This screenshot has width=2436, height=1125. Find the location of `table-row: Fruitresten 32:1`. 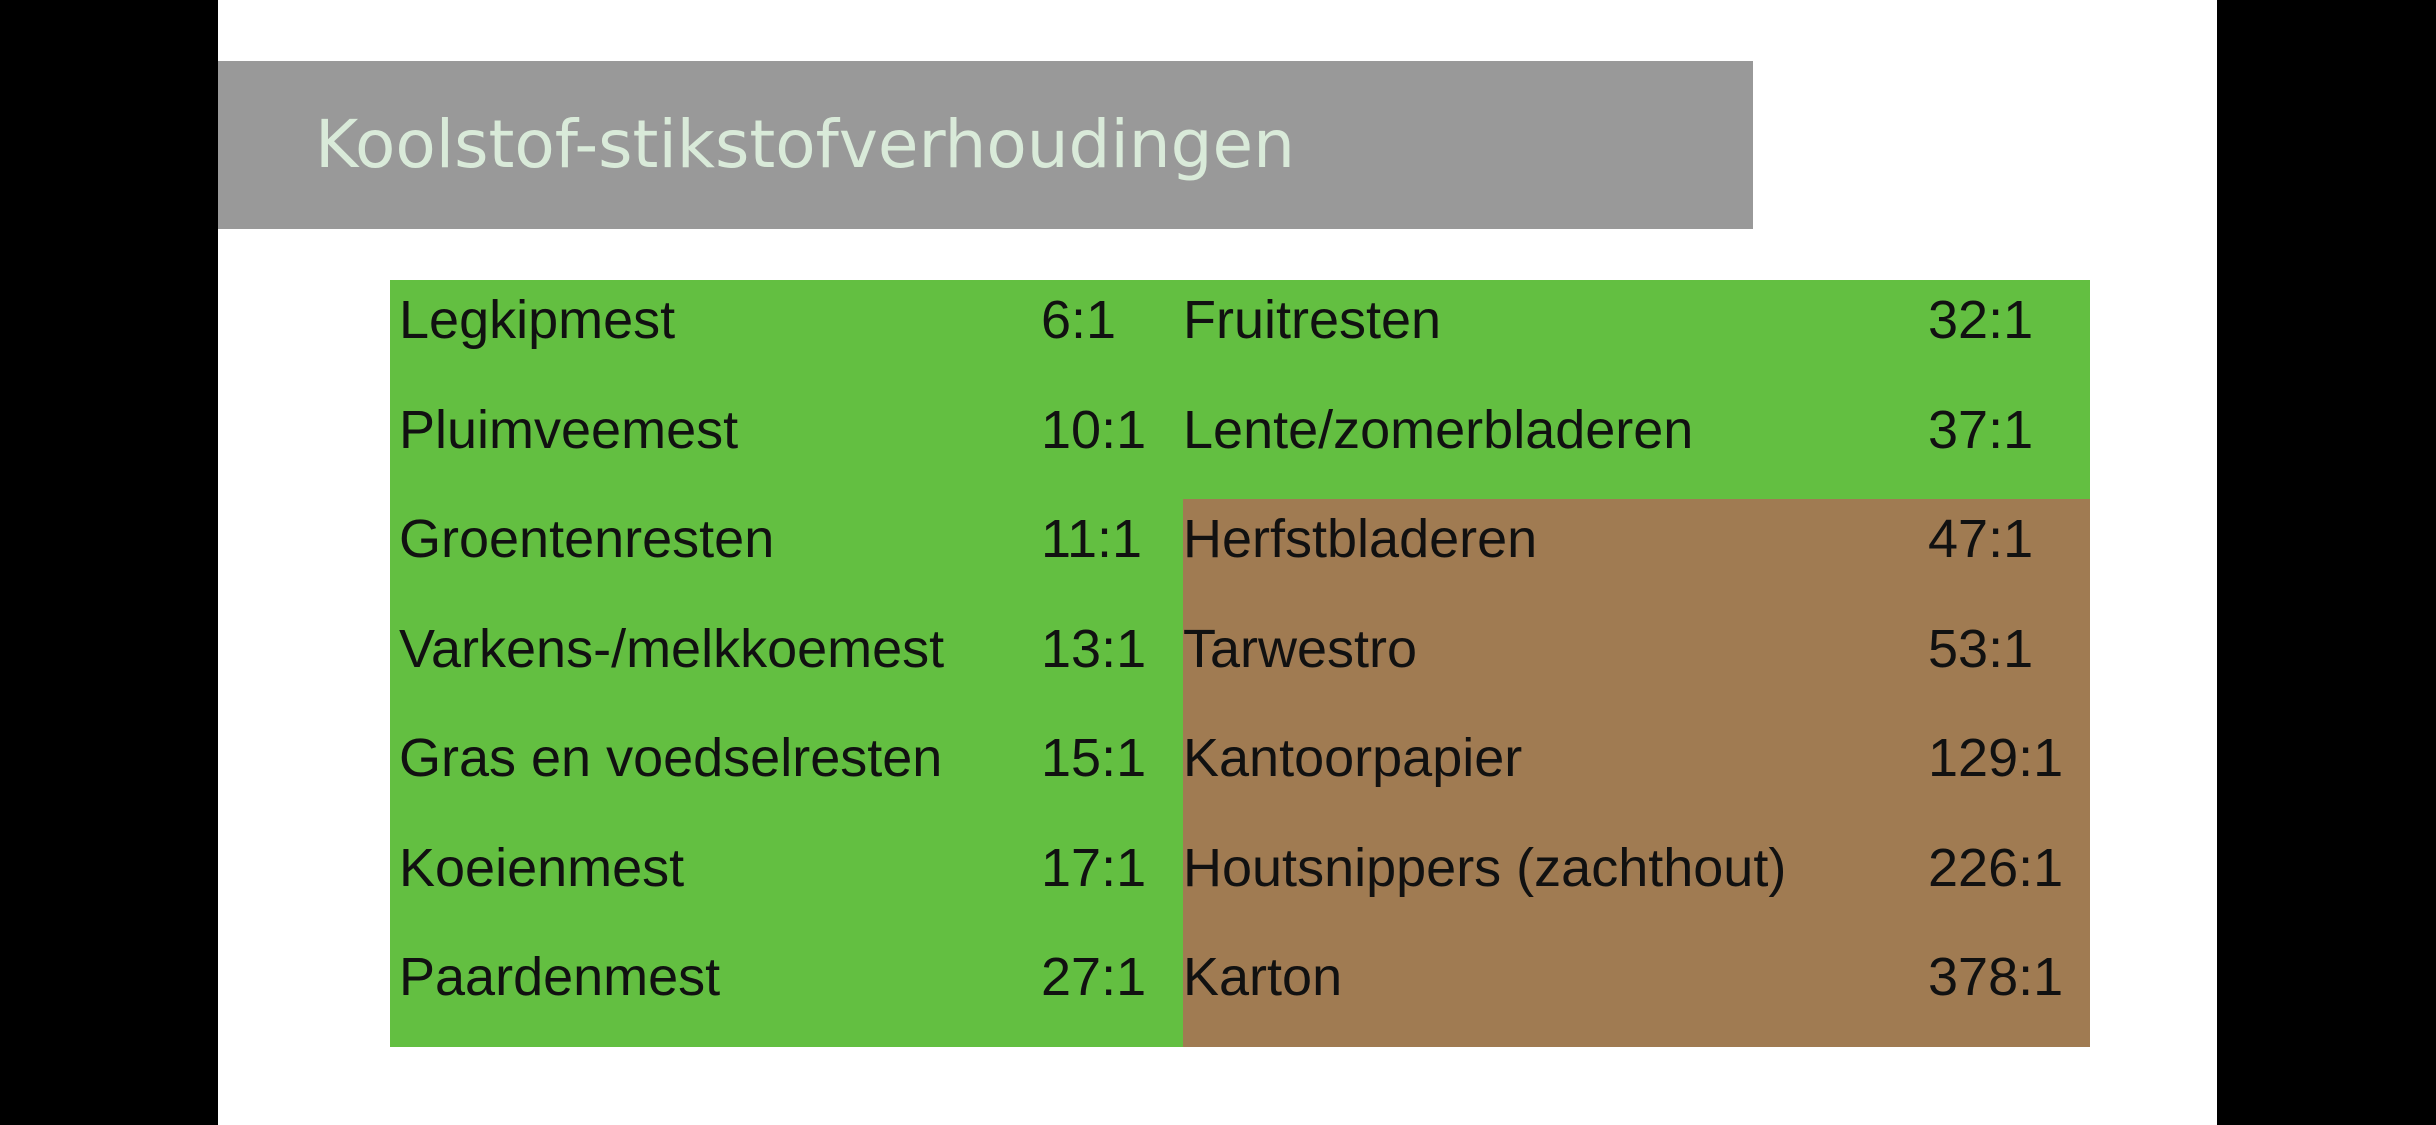

table-row: Fruitresten 32:1 is located at coordinates (1636, 335).